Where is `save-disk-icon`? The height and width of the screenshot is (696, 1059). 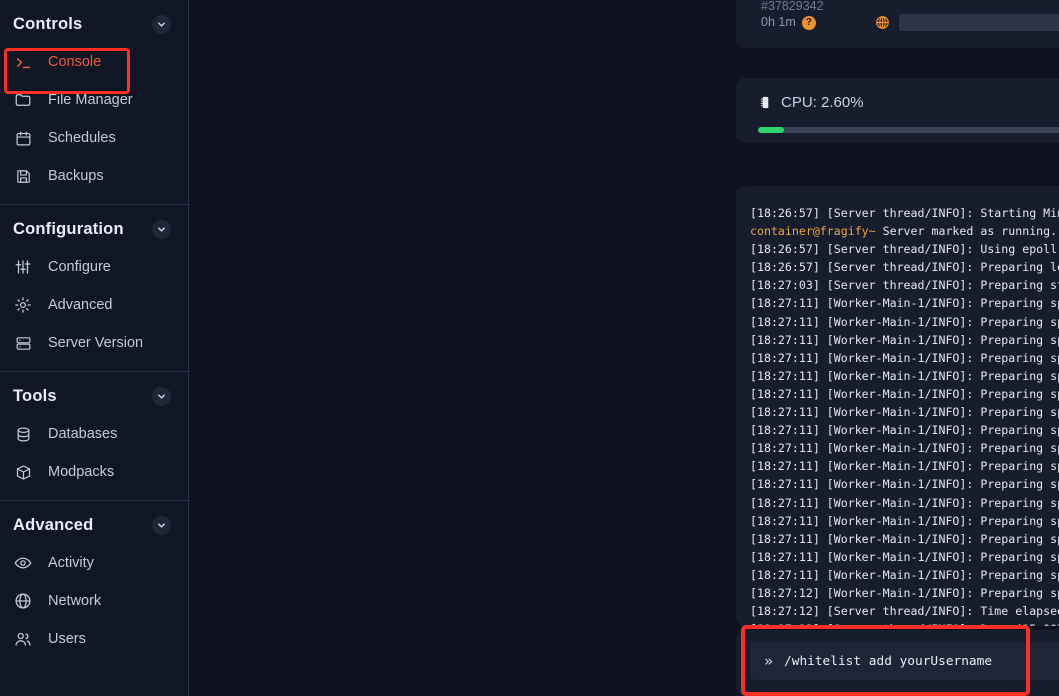
save-disk-icon is located at coordinates (23, 176).